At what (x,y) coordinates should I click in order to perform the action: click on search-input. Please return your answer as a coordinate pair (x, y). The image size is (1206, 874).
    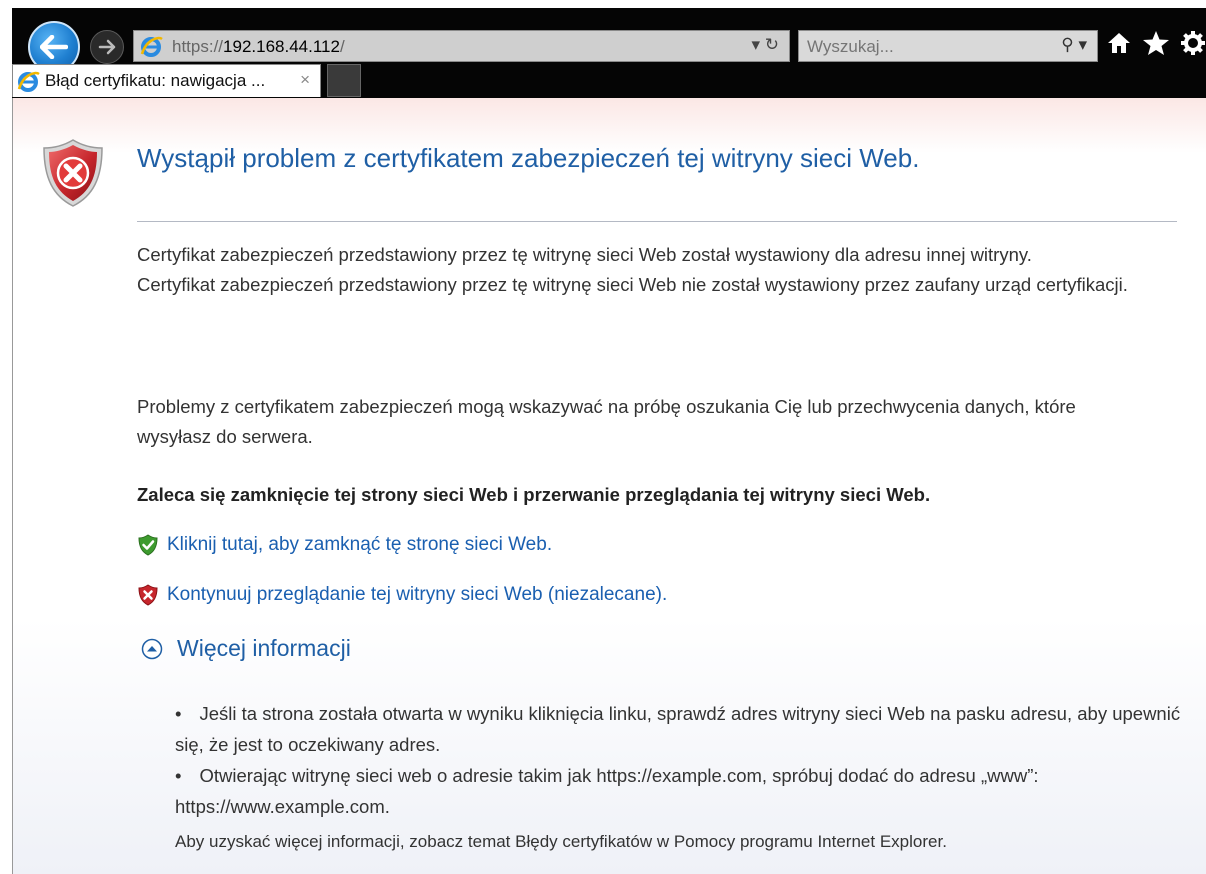
    Looking at the image, I should click on (917, 47).